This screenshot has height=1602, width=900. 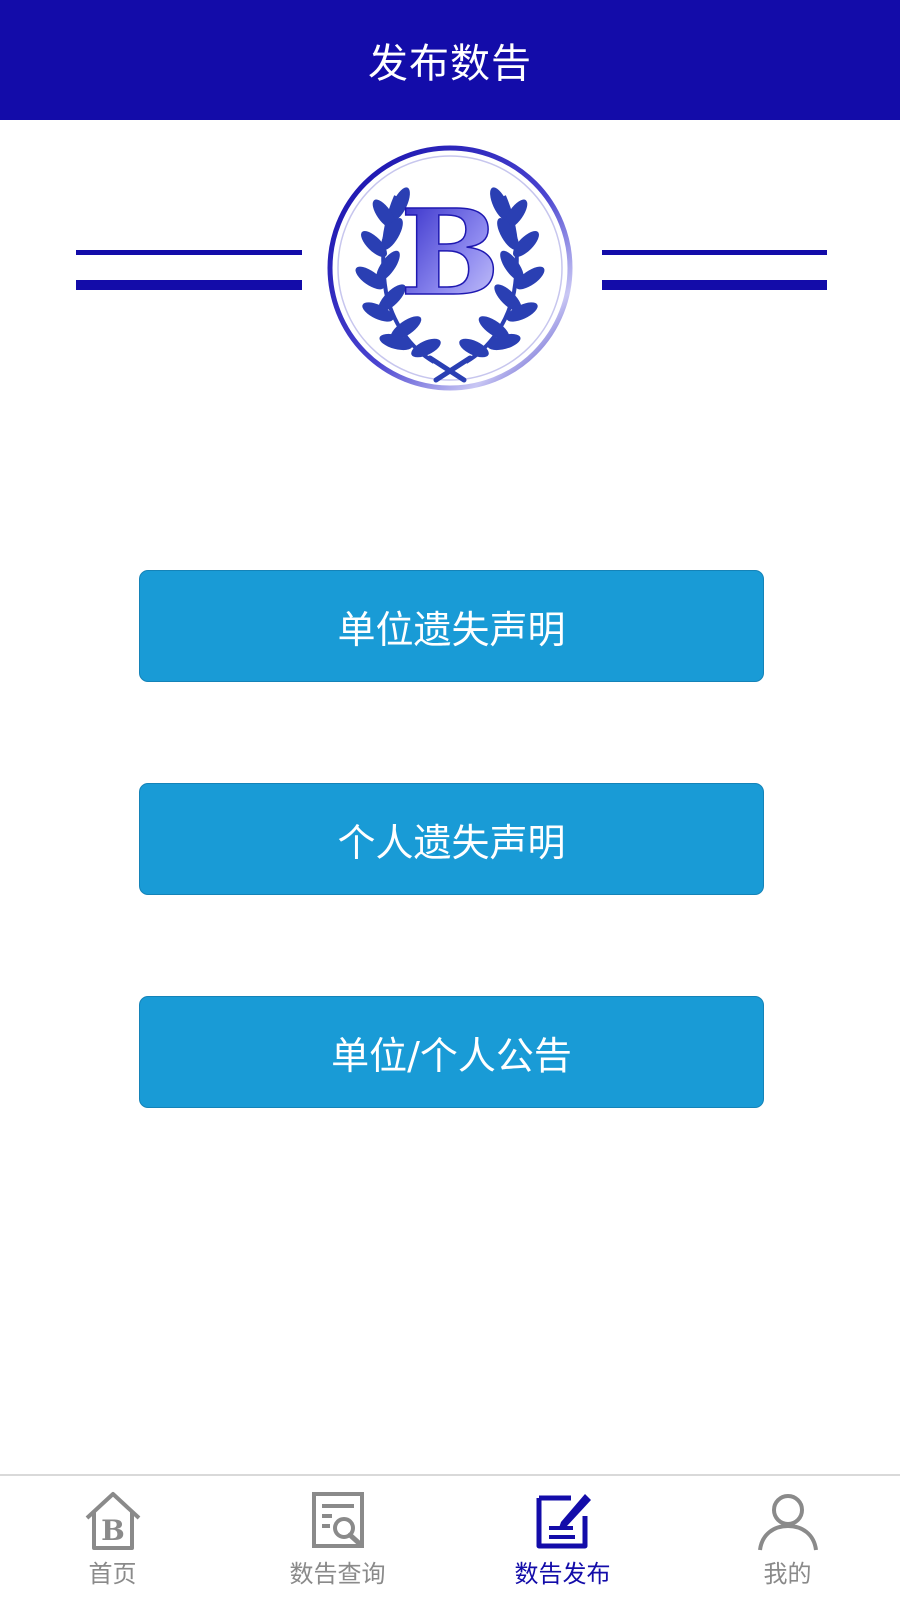 What do you see at coordinates (563, 1521) in the screenshot?
I see `edit-document-icon` at bounding box center [563, 1521].